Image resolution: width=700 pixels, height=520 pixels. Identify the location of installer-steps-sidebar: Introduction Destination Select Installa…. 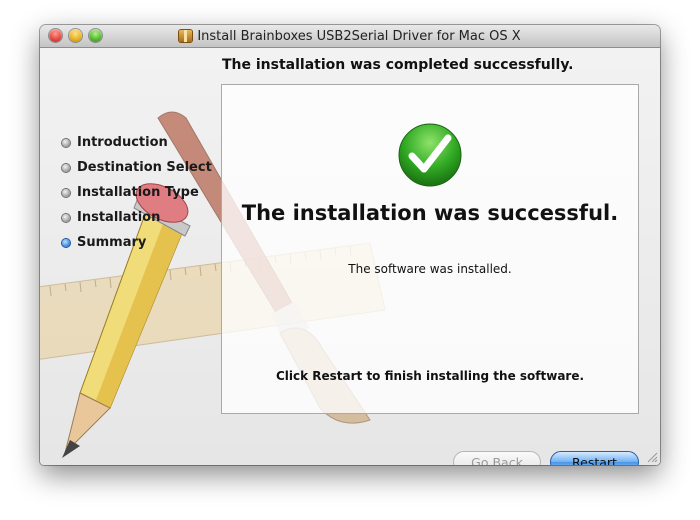
(137, 192).